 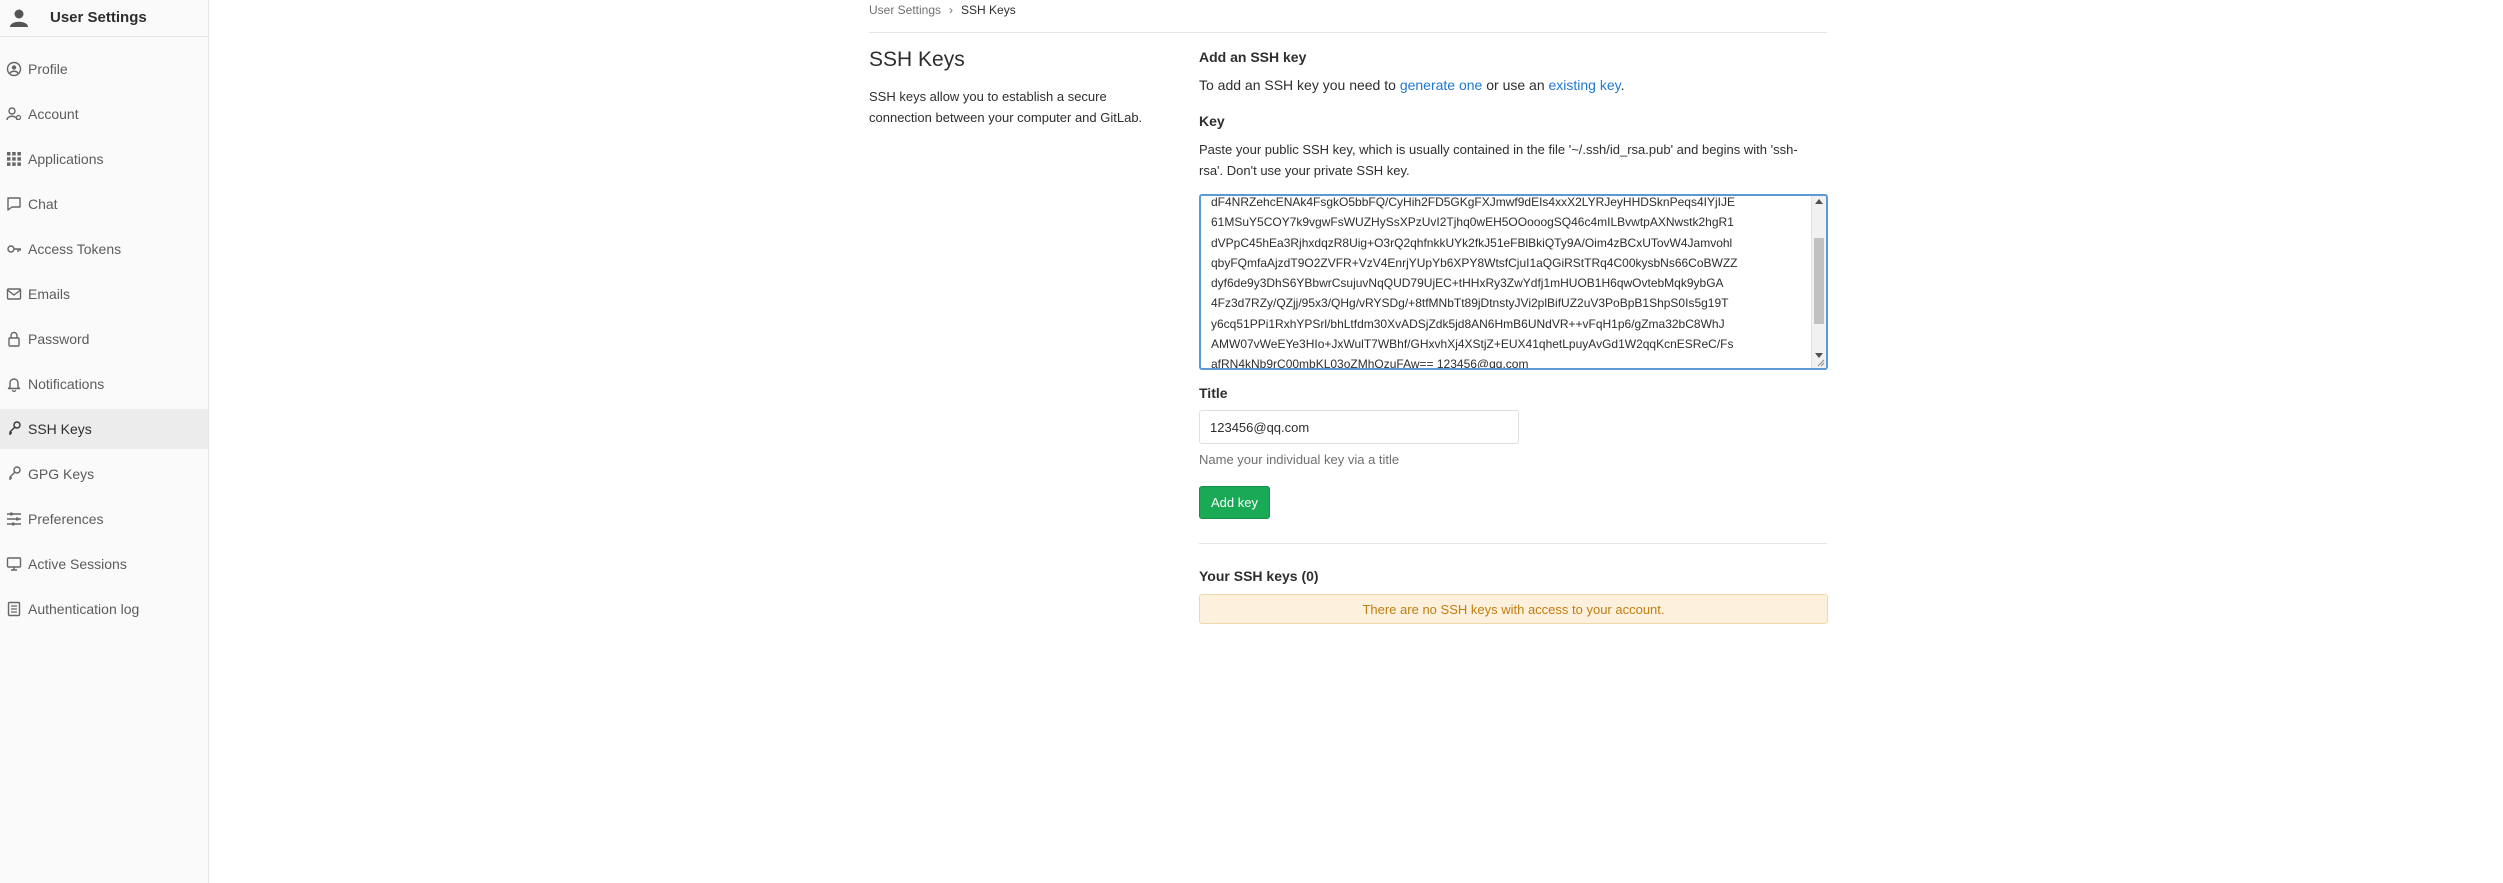 I want to click on key-field-label: Key, so click(x=1212, y=121).